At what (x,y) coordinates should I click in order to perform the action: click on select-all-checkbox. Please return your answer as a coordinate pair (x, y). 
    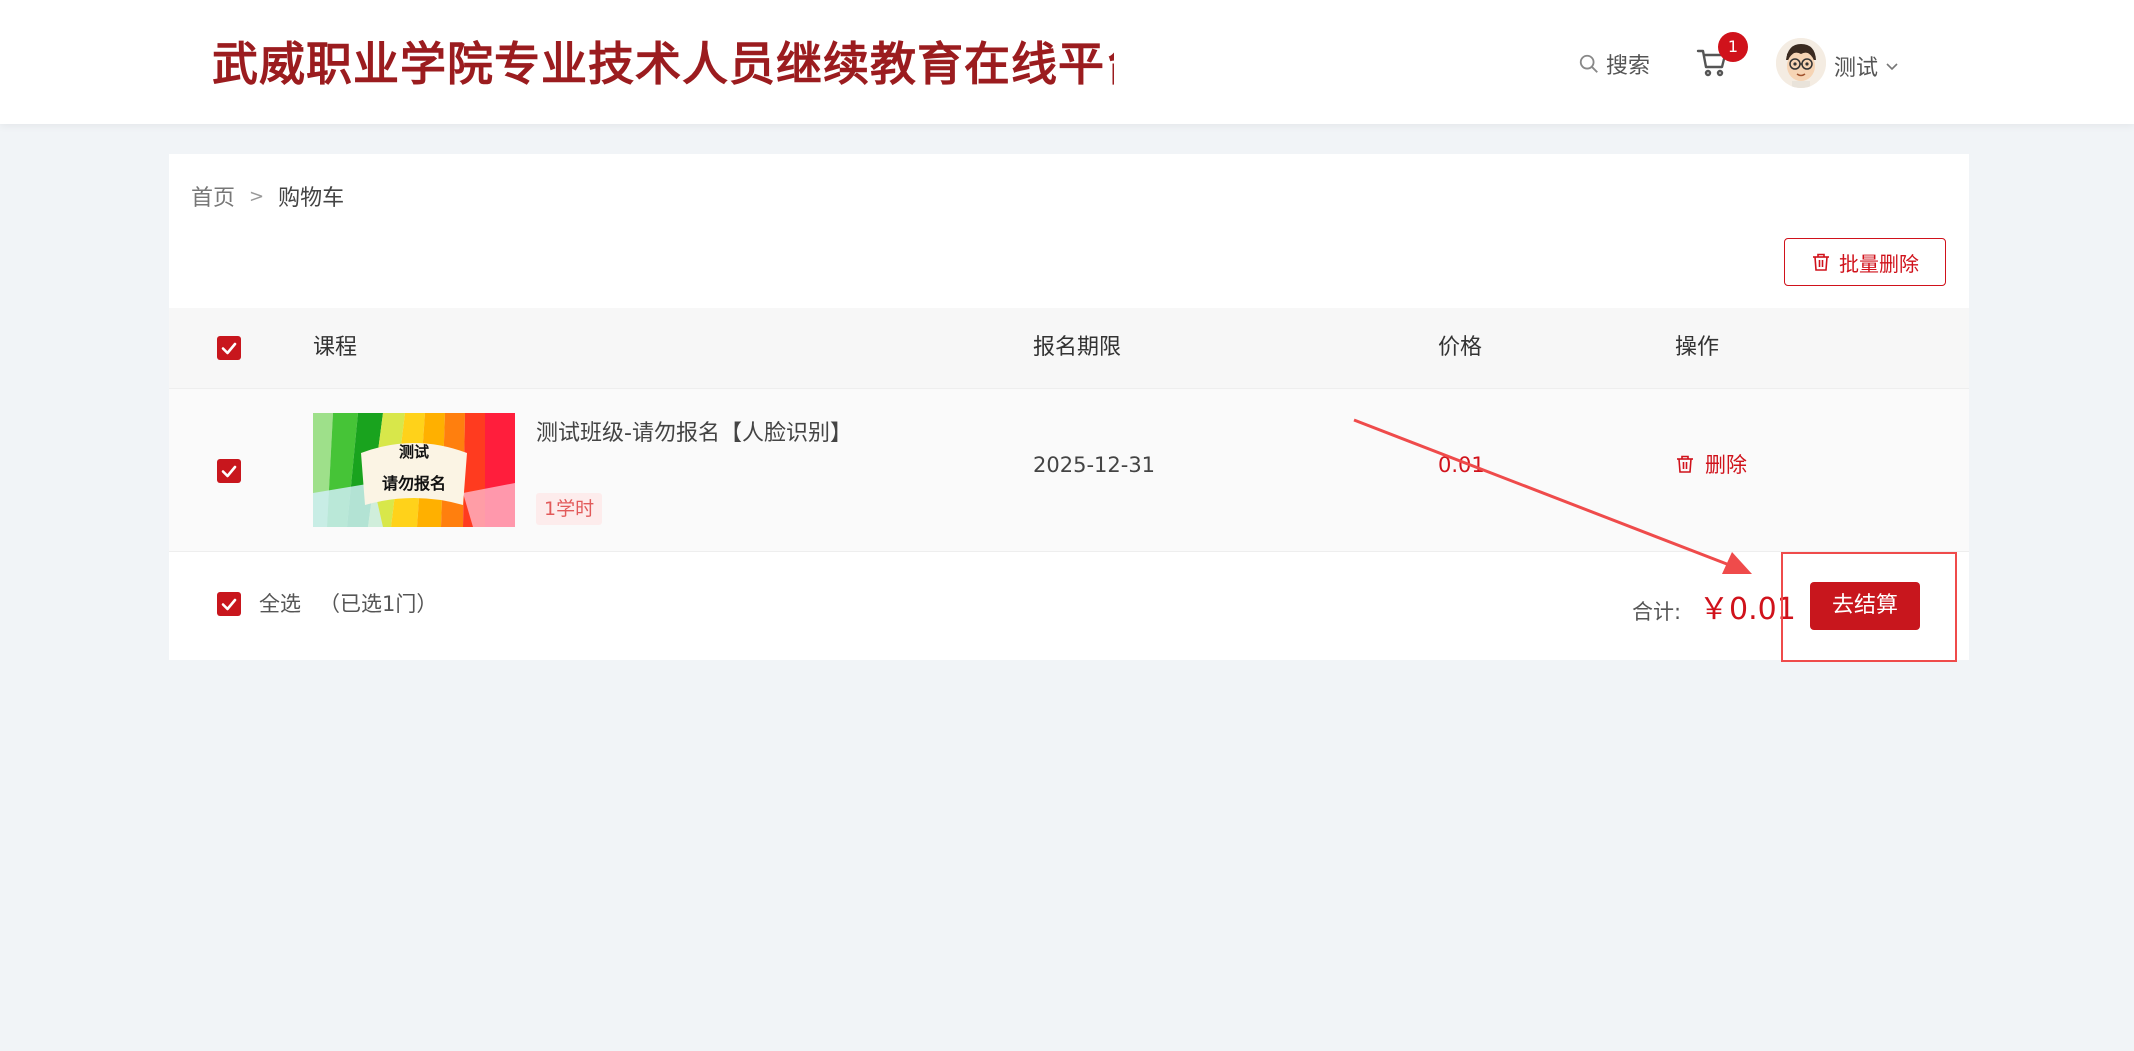
    Looking at the image, I should click on (229, 604).